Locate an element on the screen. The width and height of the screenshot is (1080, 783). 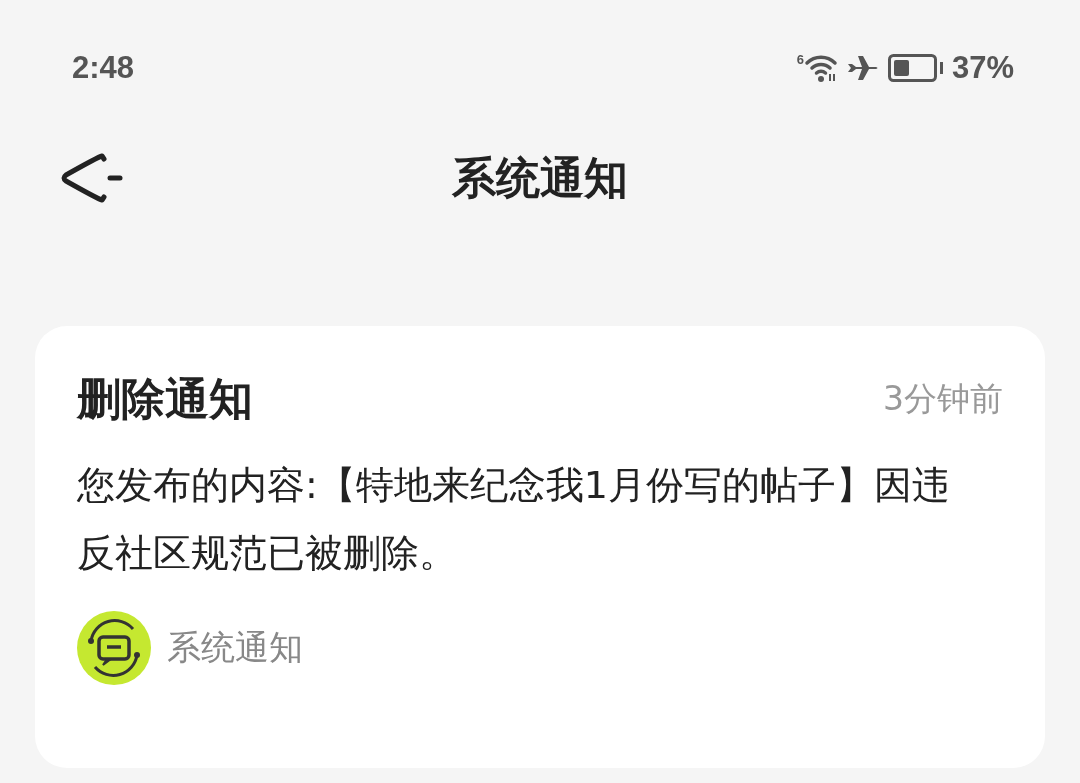
wifi-icon is located at coordinates (820, 68).